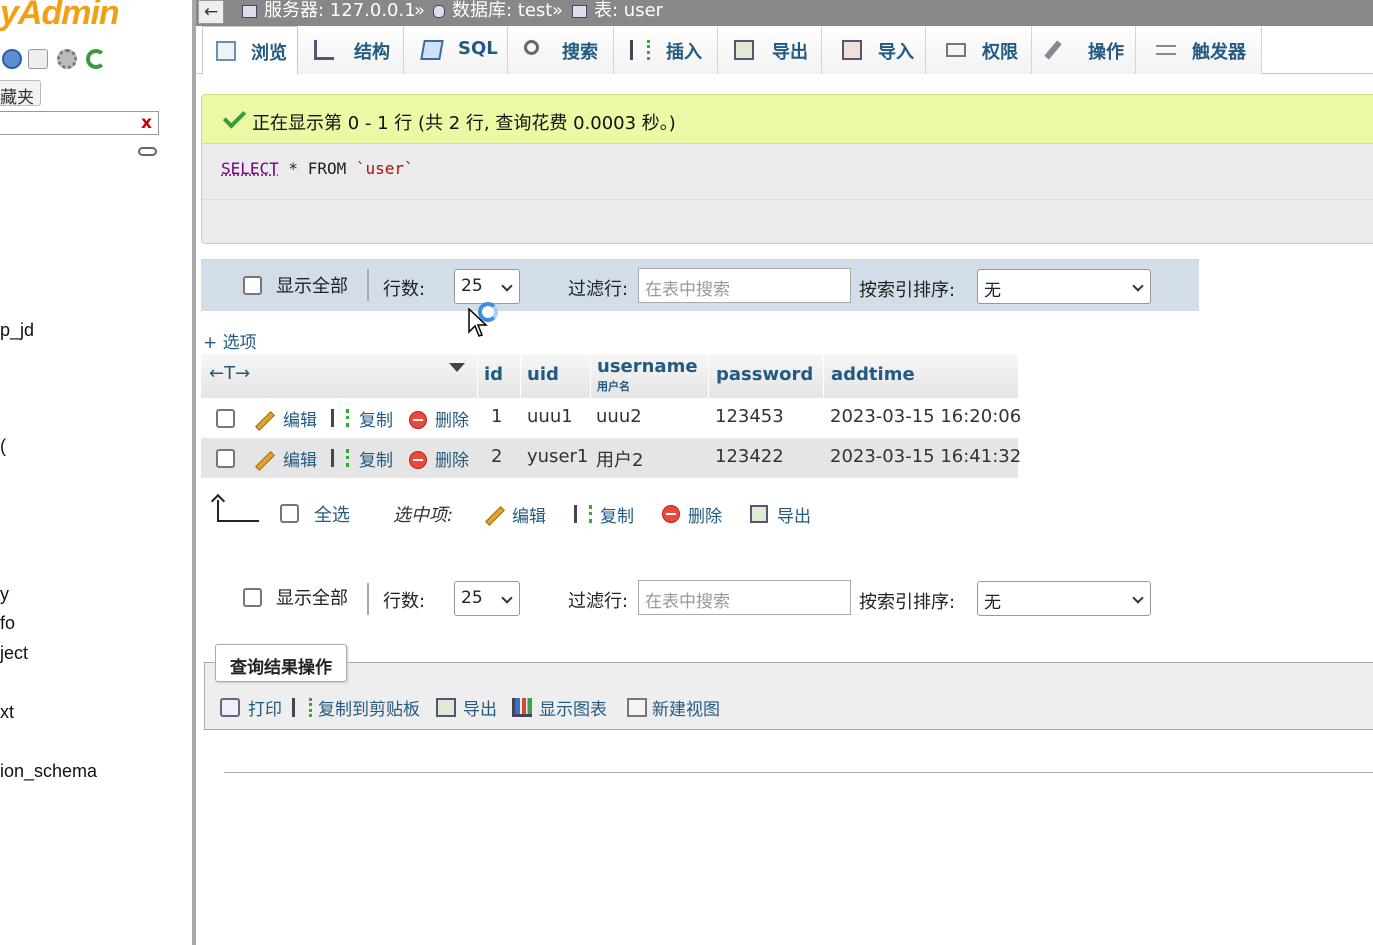 This screenshot has width=1373, height=945. What do you see at coordinates (979, 50) in the screenshot?
I see `tab-privileges: 权限` at bounding box center [979, 50].